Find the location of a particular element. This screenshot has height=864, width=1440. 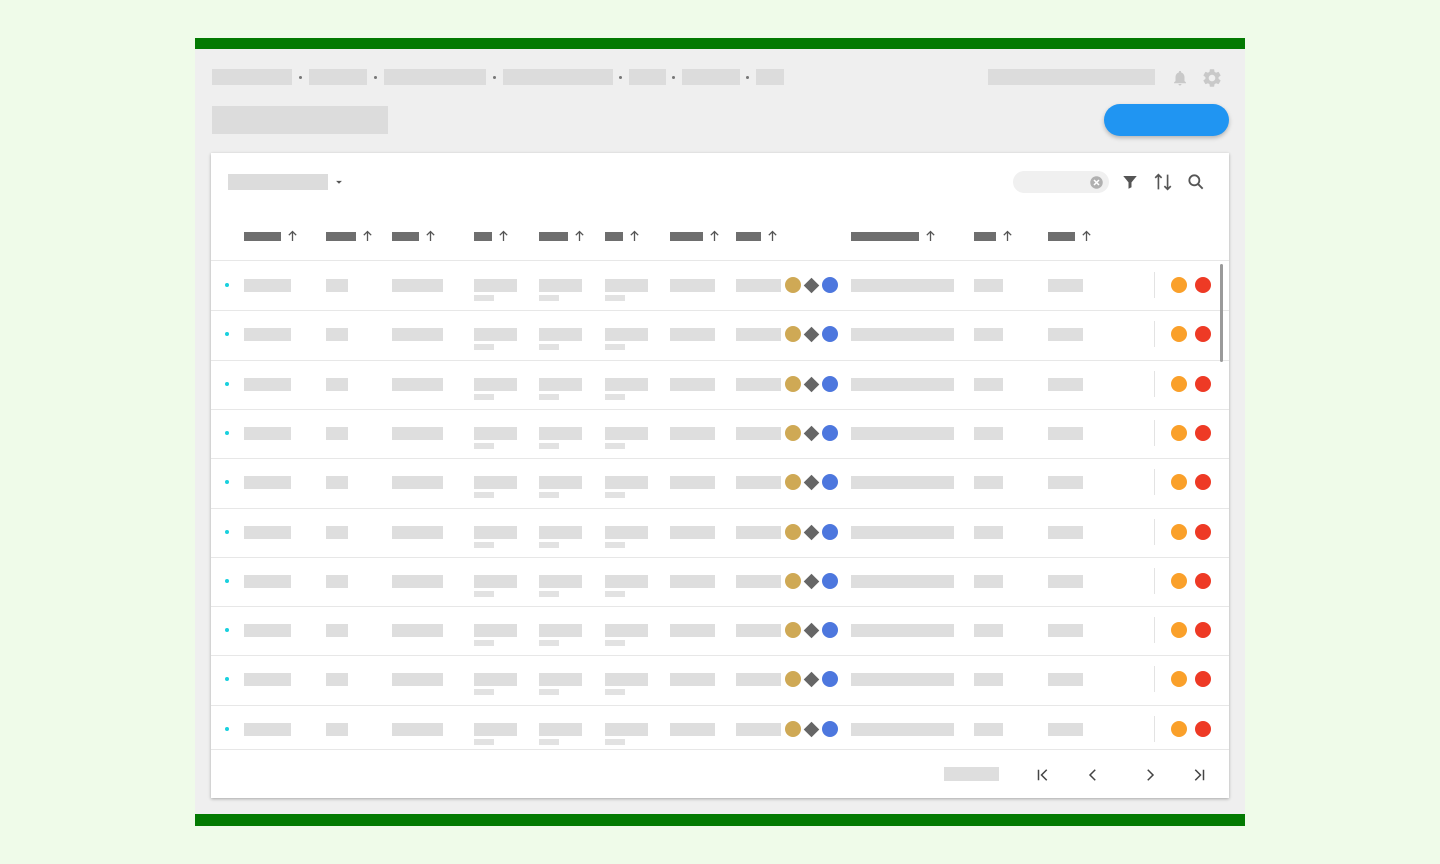

sort-icon is located at coordinates (1163, 182).